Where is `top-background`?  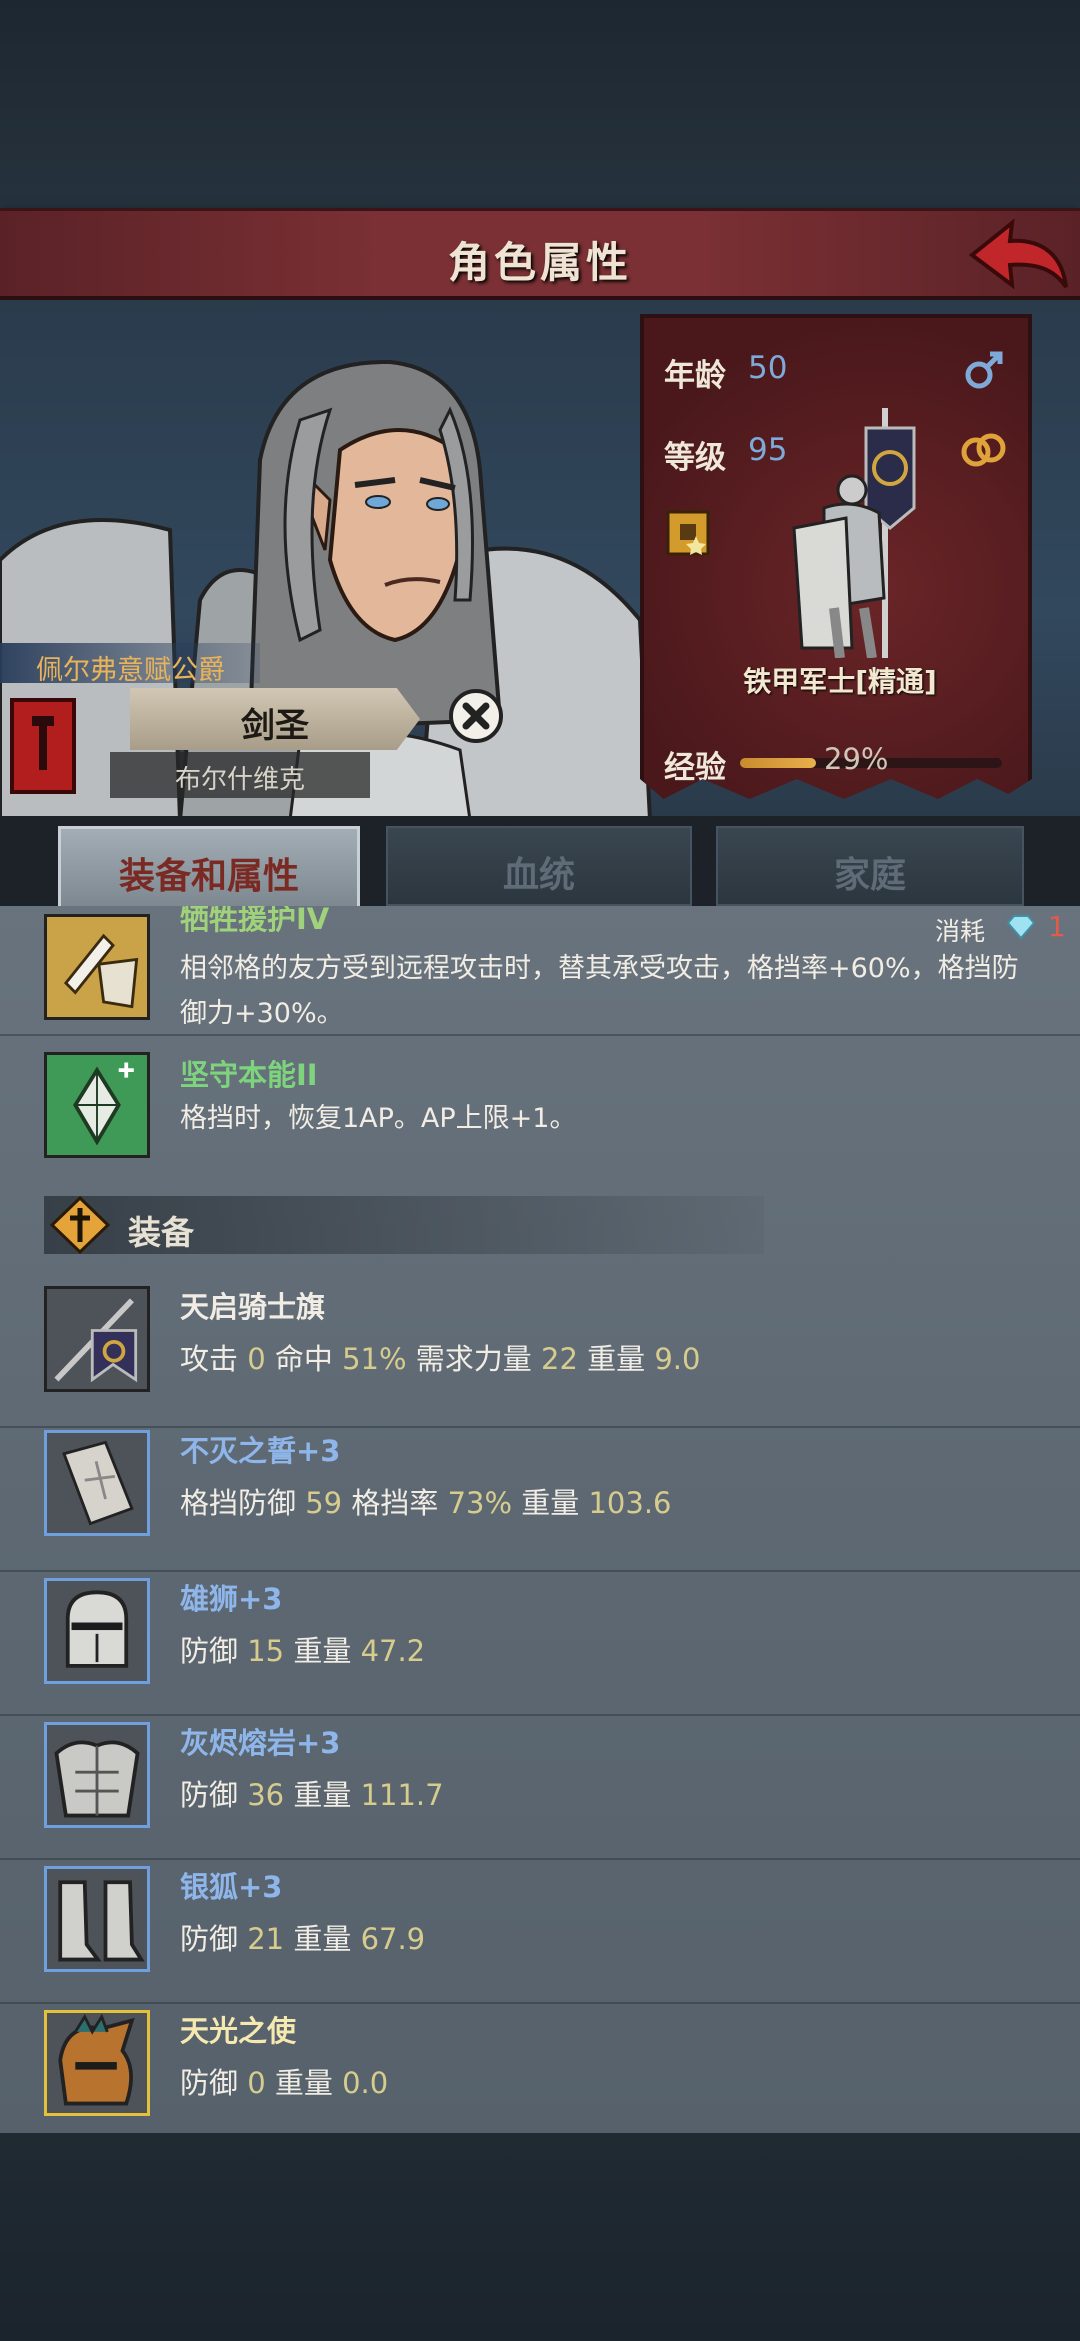 top-background is located at coordinates (540, 105).